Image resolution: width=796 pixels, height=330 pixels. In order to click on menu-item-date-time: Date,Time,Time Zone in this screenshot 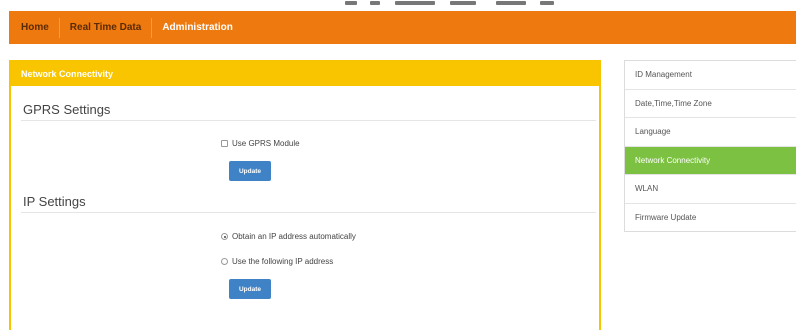, I will do `click(710, 104)`.